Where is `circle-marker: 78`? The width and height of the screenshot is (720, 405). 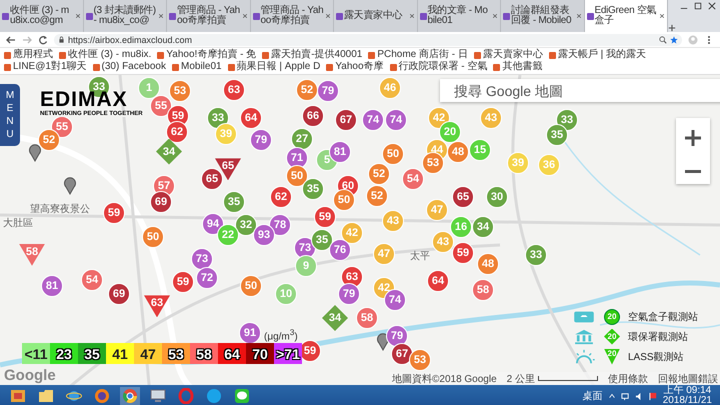 circle-marker: 78 is located at coordinates (280, 225).